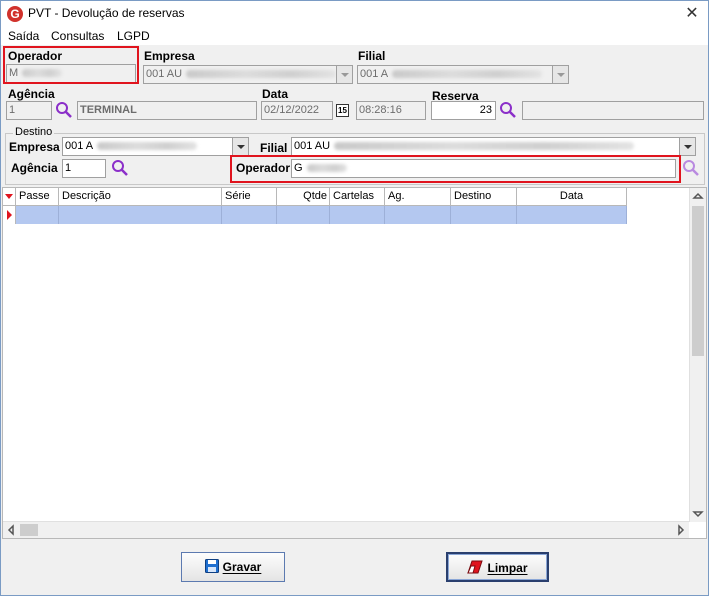  Describe the element at coordinates (698, 514) in the screenshot. I see `scroll-down-icon` at that location.